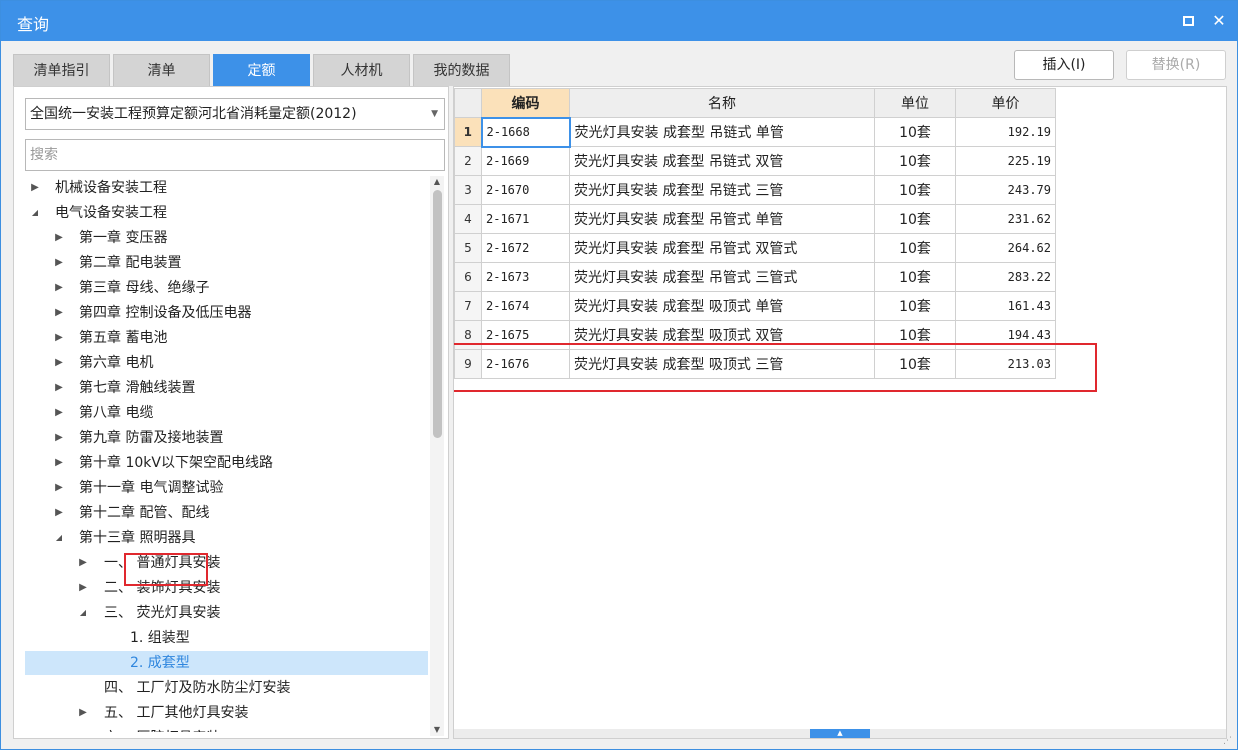 The image size is (1238, 750). What do you see at coordinates (468, 335) in the screenshot?
I see `row-number: 8` at bounding box center [468, 335].